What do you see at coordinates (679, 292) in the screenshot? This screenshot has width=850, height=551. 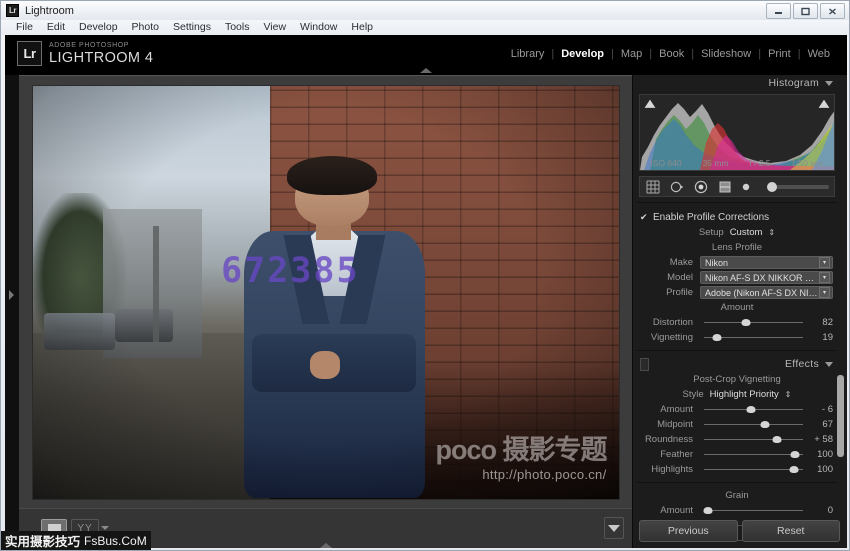 I see `lens-profile-label: Profile` at bounding box center [679, 292].